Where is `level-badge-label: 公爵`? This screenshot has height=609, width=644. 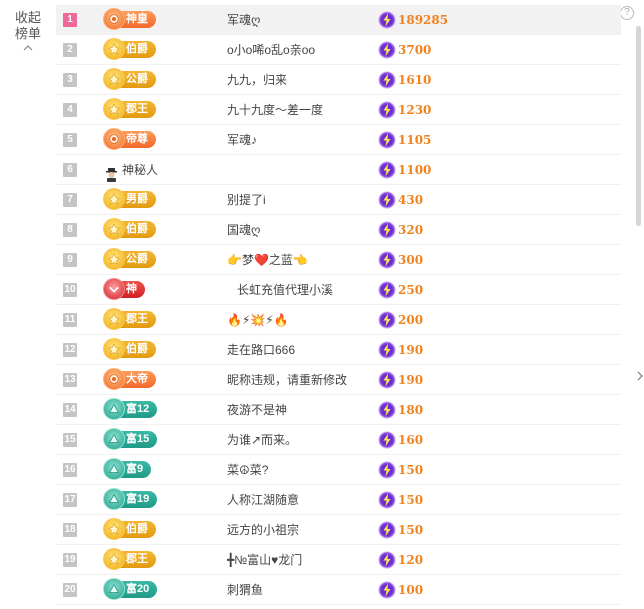 level-badge-label: 公爵 is located at coordinates (137, 259).